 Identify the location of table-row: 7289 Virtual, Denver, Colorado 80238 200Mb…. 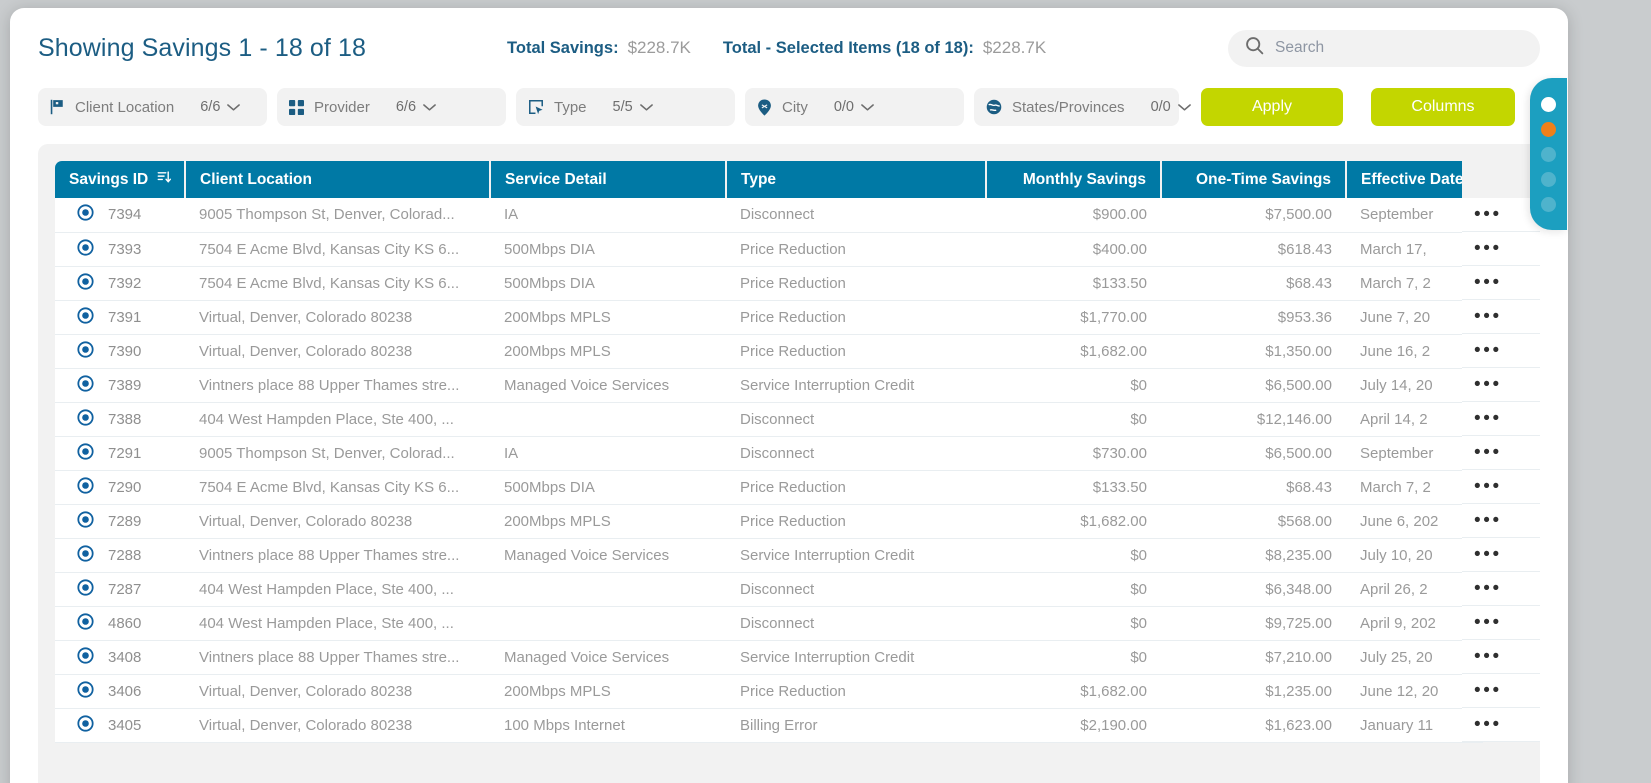
(769, 521).